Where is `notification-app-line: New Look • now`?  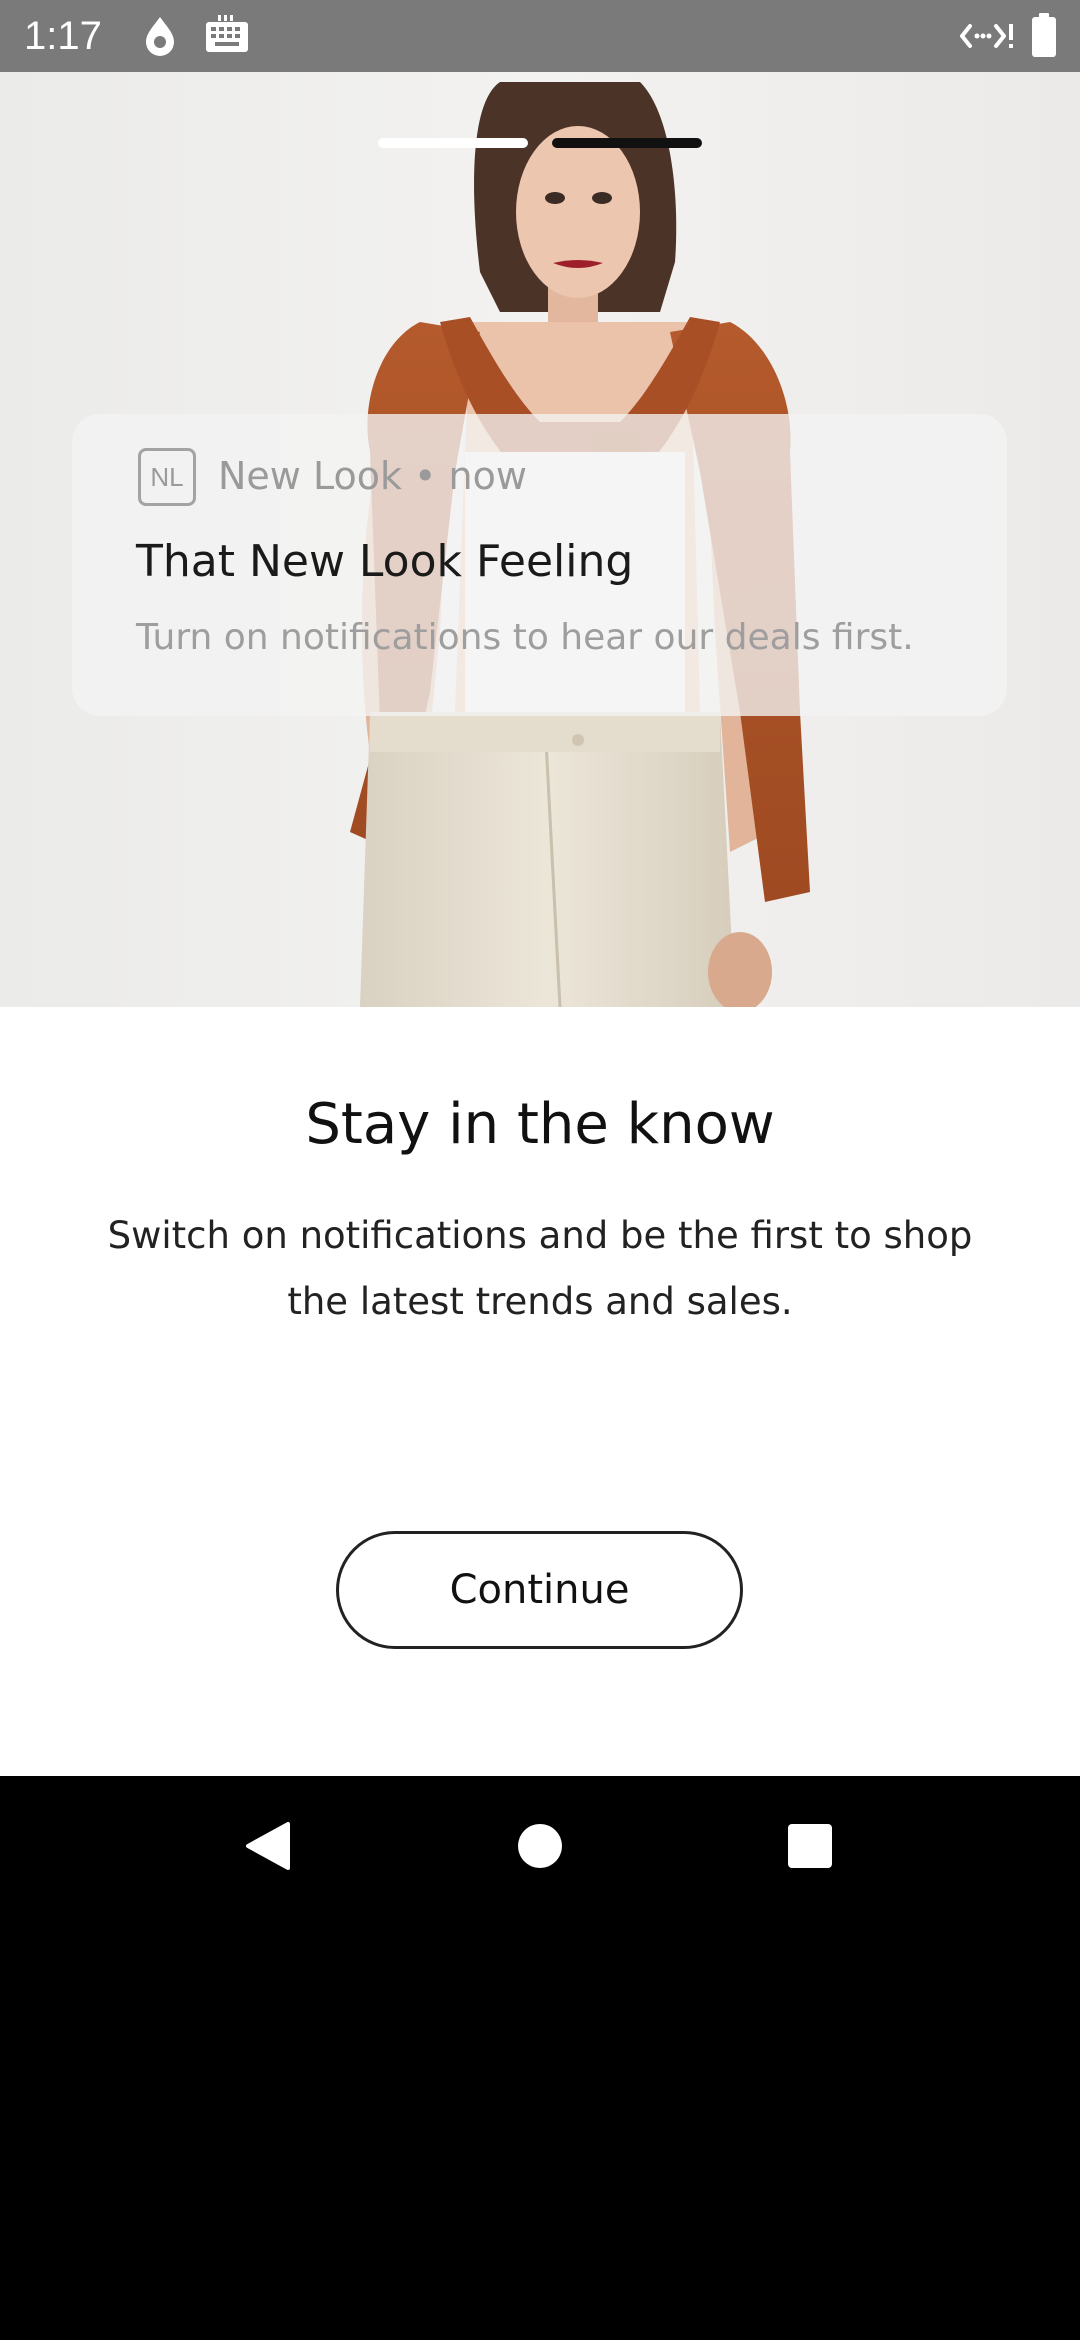 notification-app-line: New Look • now is located at coordinates (372, 476).